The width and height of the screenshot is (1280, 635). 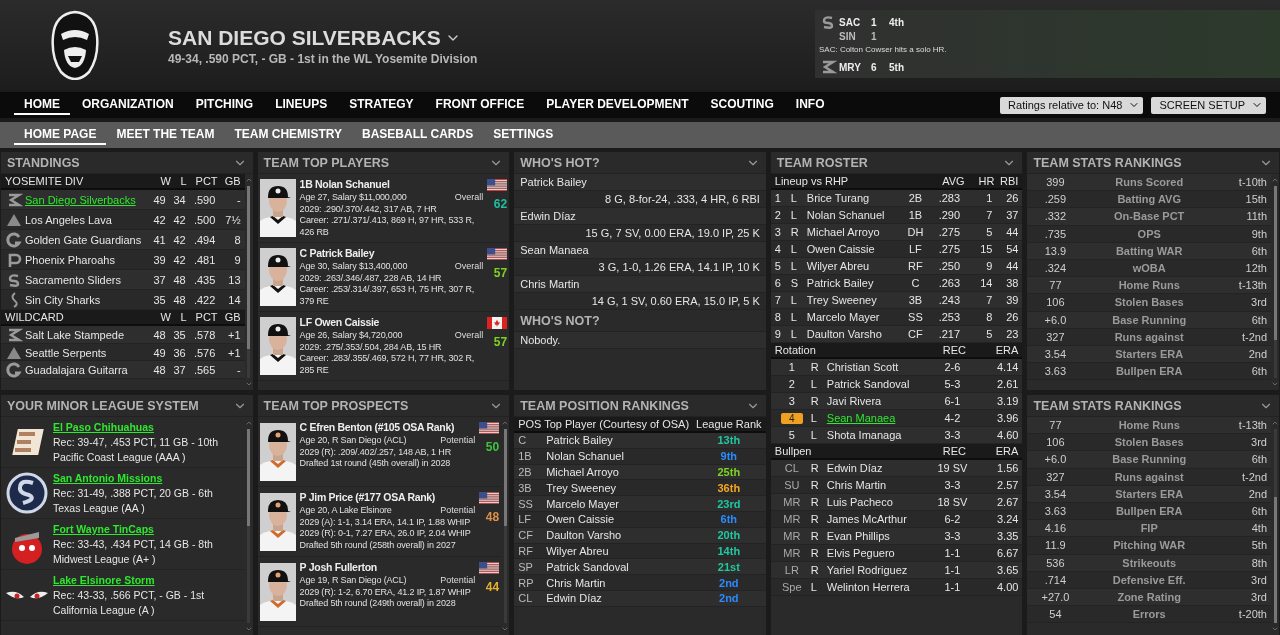 What do you see at coordinates (344, 184) in the screenshot?
I see `player-name: 1B Nolan Schanuel` at bounding box center [344, 184].